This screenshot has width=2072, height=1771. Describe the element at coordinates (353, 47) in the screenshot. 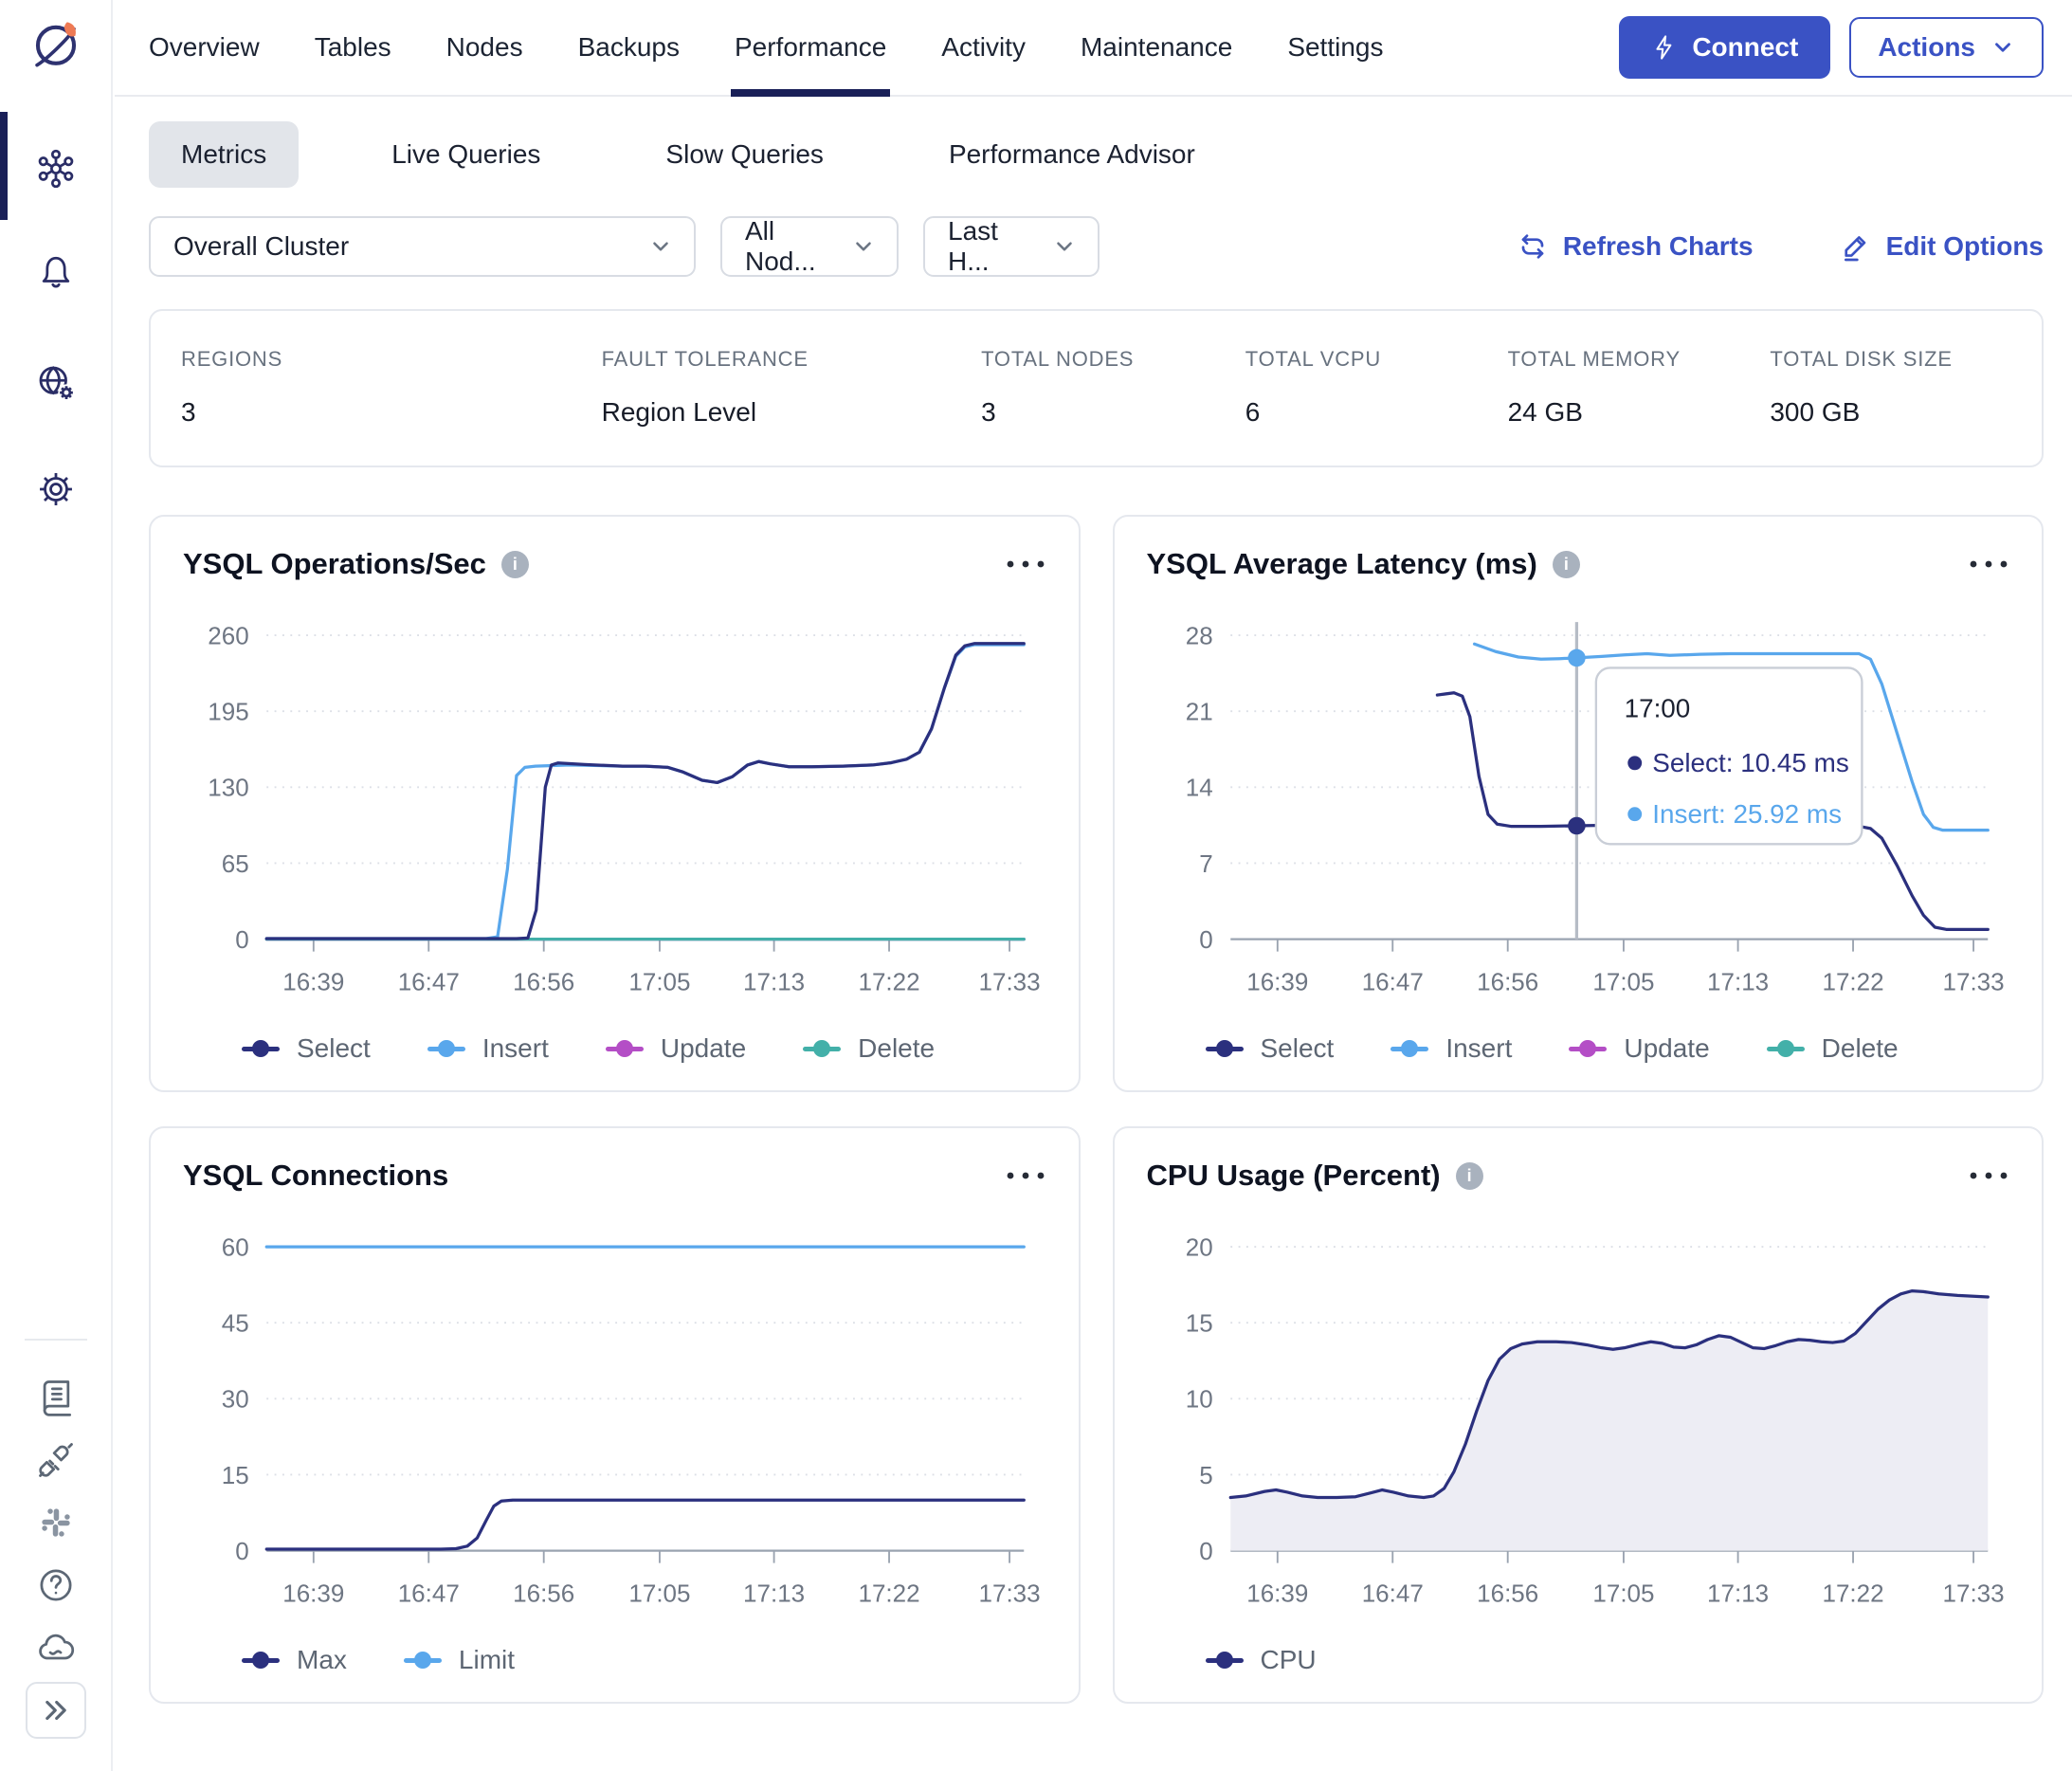

I see `tab-tables: Tables` at that location.